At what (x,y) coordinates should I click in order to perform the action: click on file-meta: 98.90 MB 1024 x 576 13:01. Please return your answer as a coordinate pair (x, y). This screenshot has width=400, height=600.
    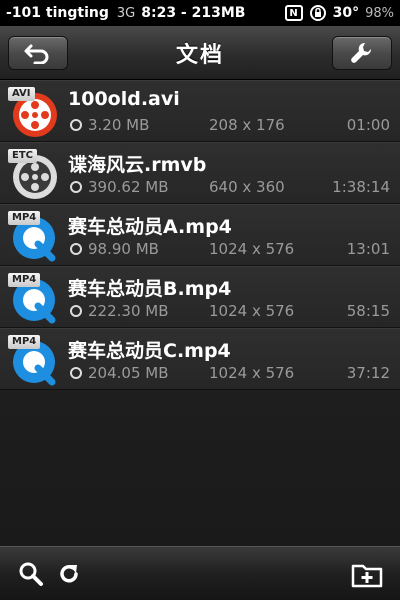
    Looking at the image, I should click on (230, 249).